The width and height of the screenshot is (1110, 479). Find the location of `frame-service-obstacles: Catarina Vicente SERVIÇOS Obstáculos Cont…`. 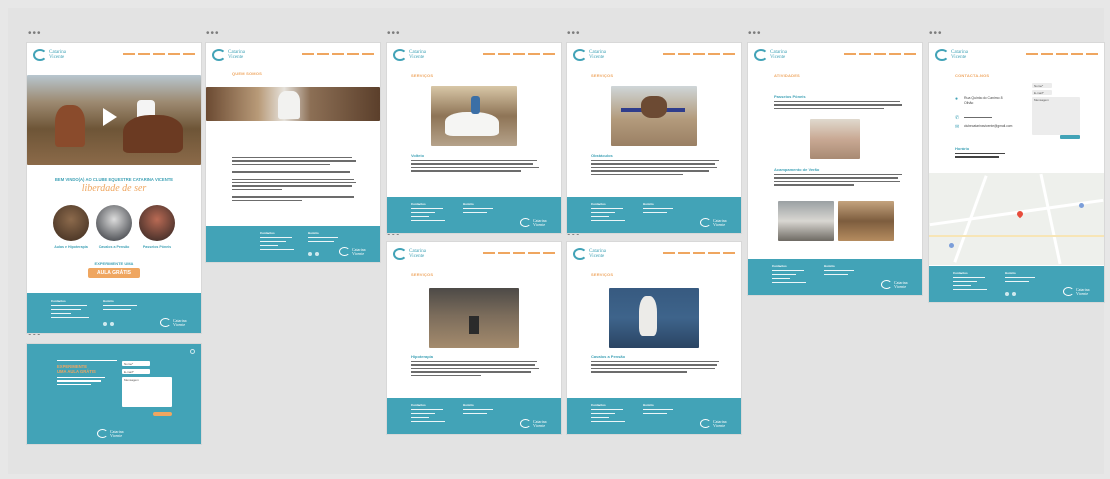

frame-service-obstacles: Catarina Vicente SERVIÇOS Obstáculos Cont… is located at coordinates (654, 138).